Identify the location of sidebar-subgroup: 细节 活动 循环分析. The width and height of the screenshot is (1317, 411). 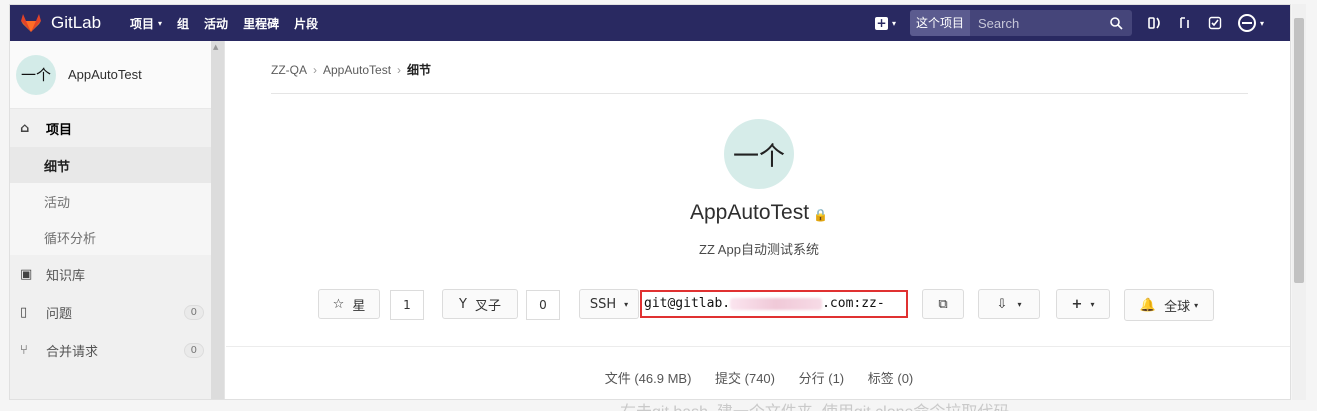
(117, 201).